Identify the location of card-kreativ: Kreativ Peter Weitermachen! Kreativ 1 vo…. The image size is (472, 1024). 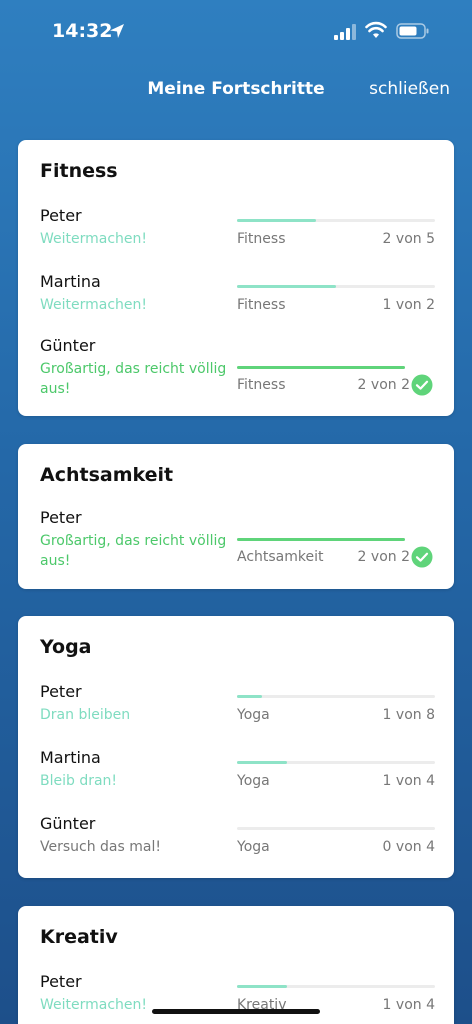
(236, 965).